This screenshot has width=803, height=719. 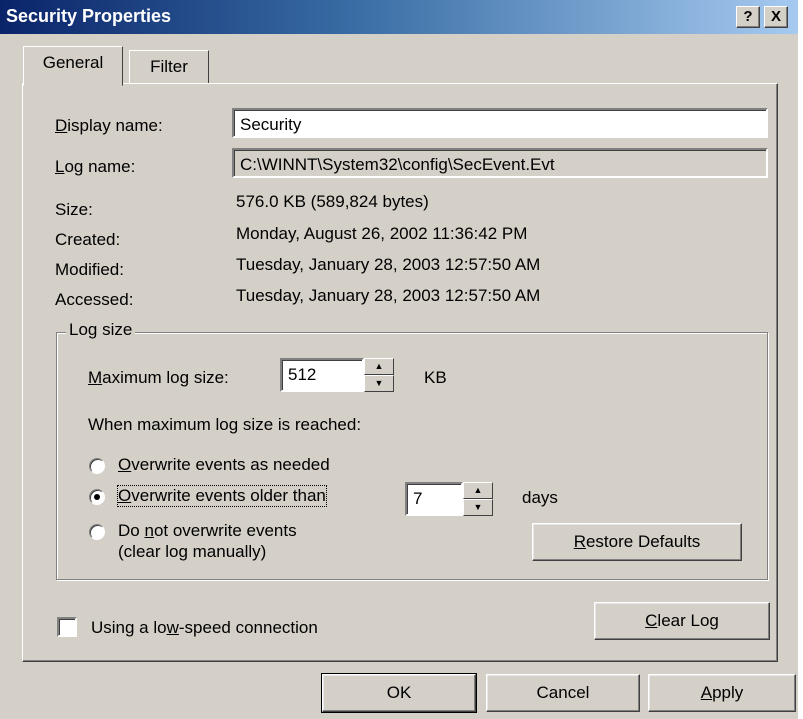 I want to click on overwrite-as-needed-label: Overwrite events as needed, so click(x=224, y=465).